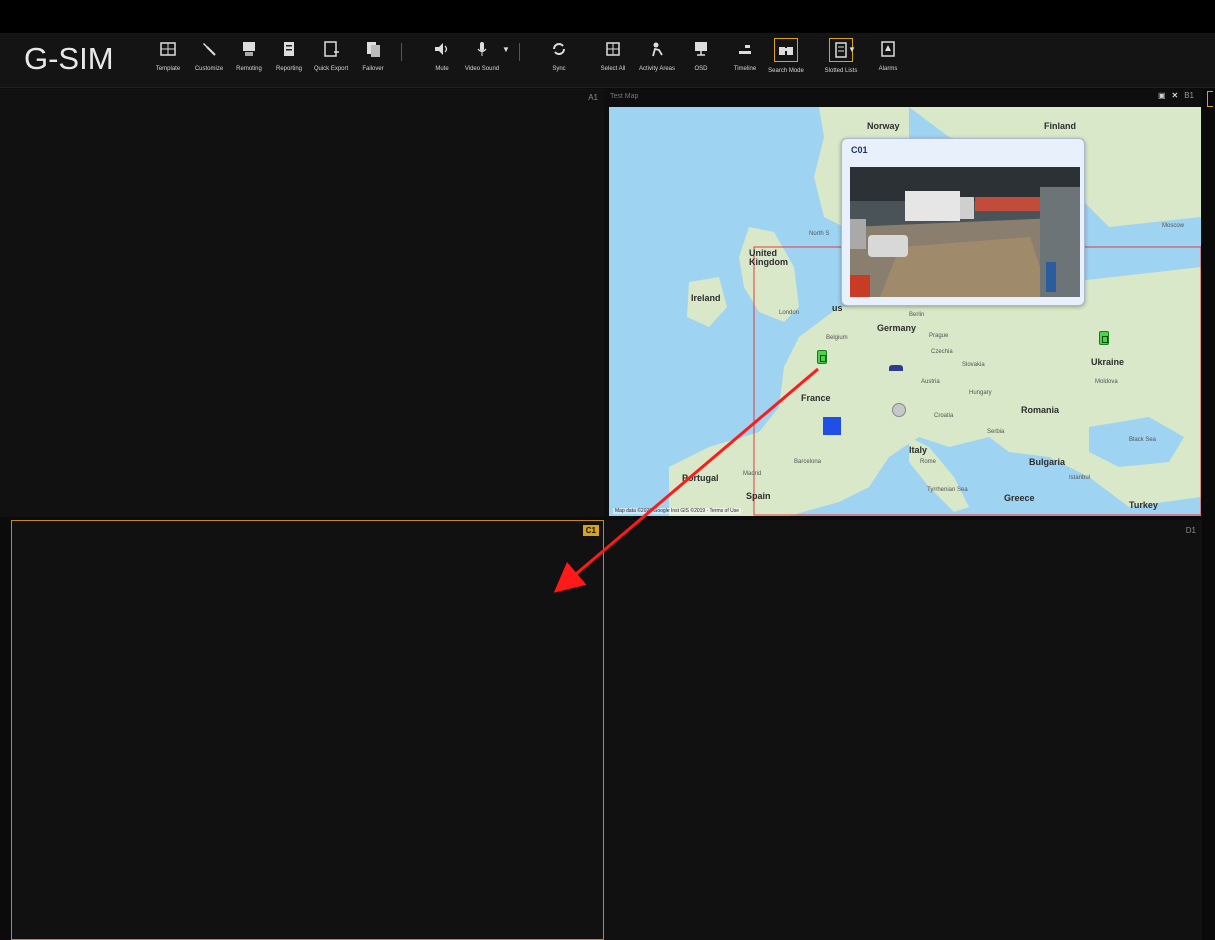 The width and height of the screenshot is (1215, 940). What do you see at coordinates (373, 69) in the screenshot?
I see `failover-label: Failover` at bounding box center [373, 69].